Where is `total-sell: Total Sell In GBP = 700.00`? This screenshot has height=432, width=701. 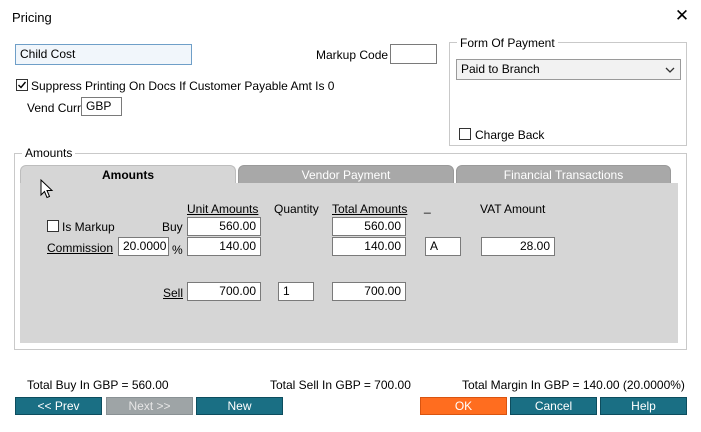 total-sell: Total Sell In GBP = 700.00 is located at coordinates (340, 385).